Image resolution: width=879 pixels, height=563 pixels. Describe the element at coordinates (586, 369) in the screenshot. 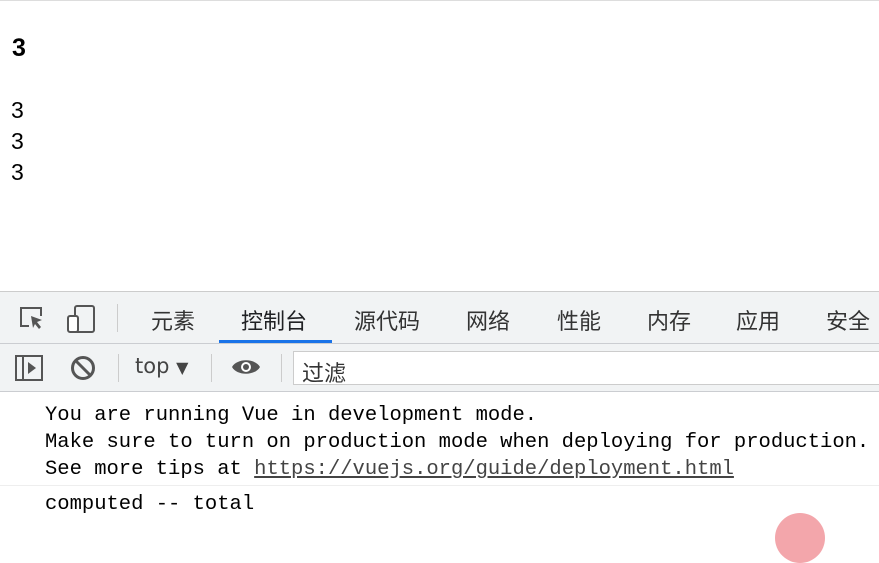

I see `filter-input: 过滤` at that location.